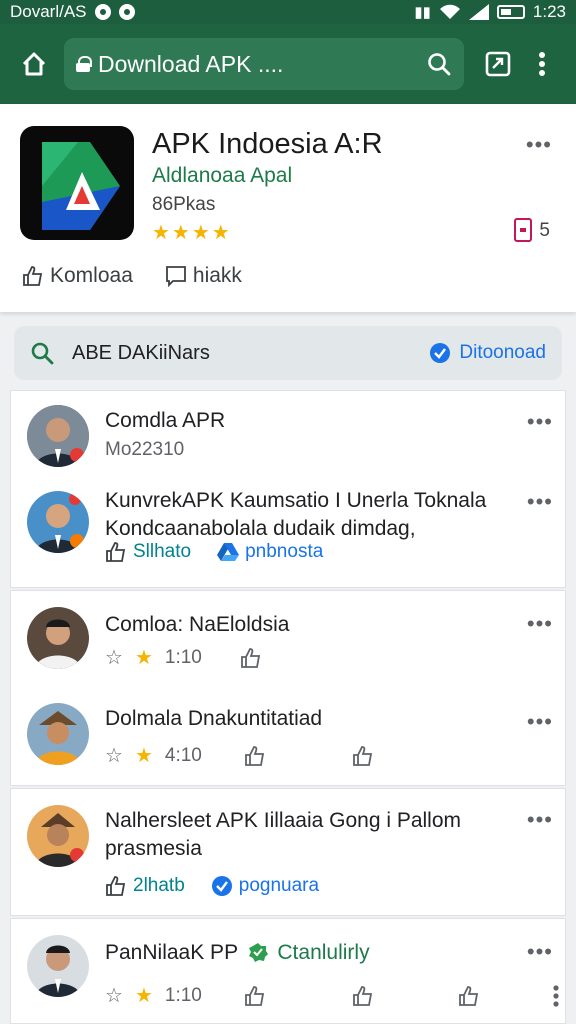  What do you see at coordinates (175, 276) in the screenshot?
I see `comment-icon` at bounding box center [175, 276].